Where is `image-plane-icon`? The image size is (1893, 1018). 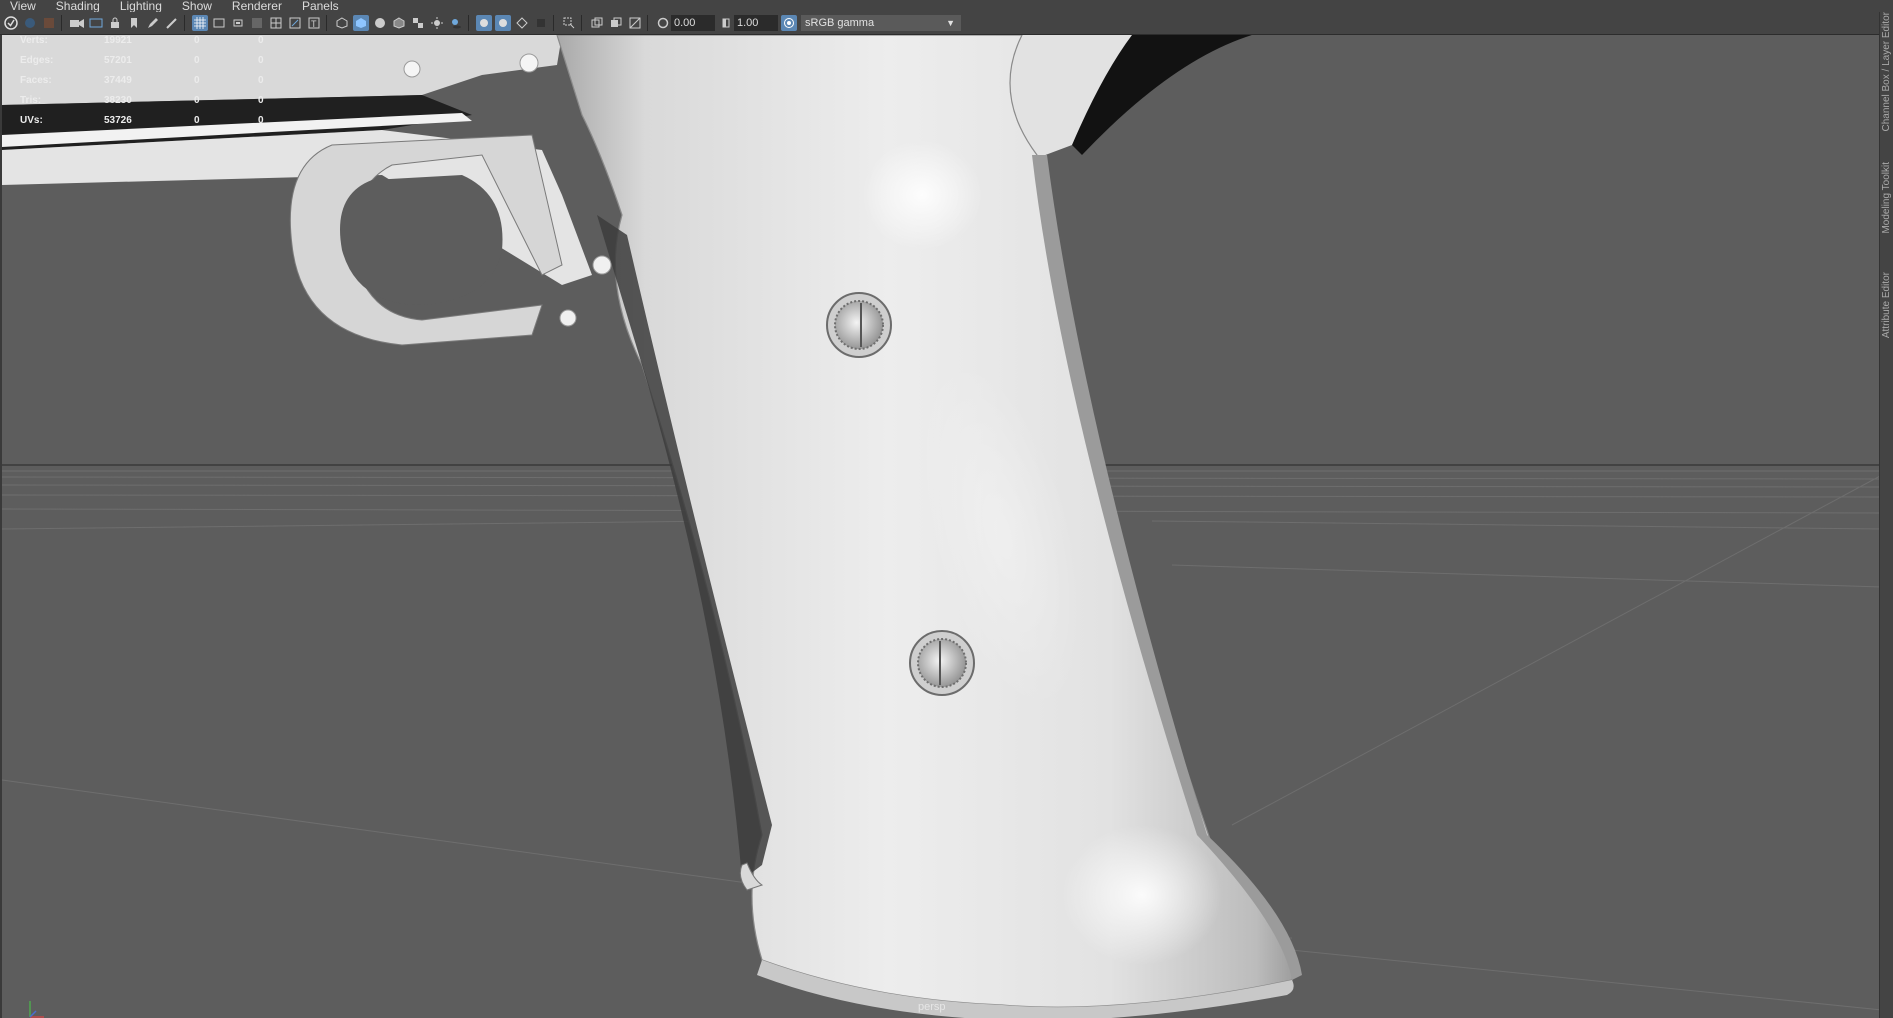
image-plane-icon is located at coordinates (96, 23).